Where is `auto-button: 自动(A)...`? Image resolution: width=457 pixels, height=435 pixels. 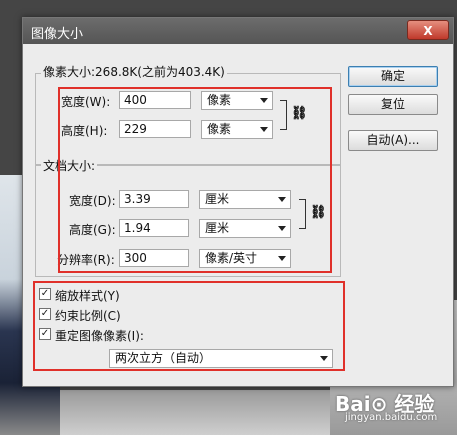 auto-button: 自动(A)... is located at coordinates (393, 140).